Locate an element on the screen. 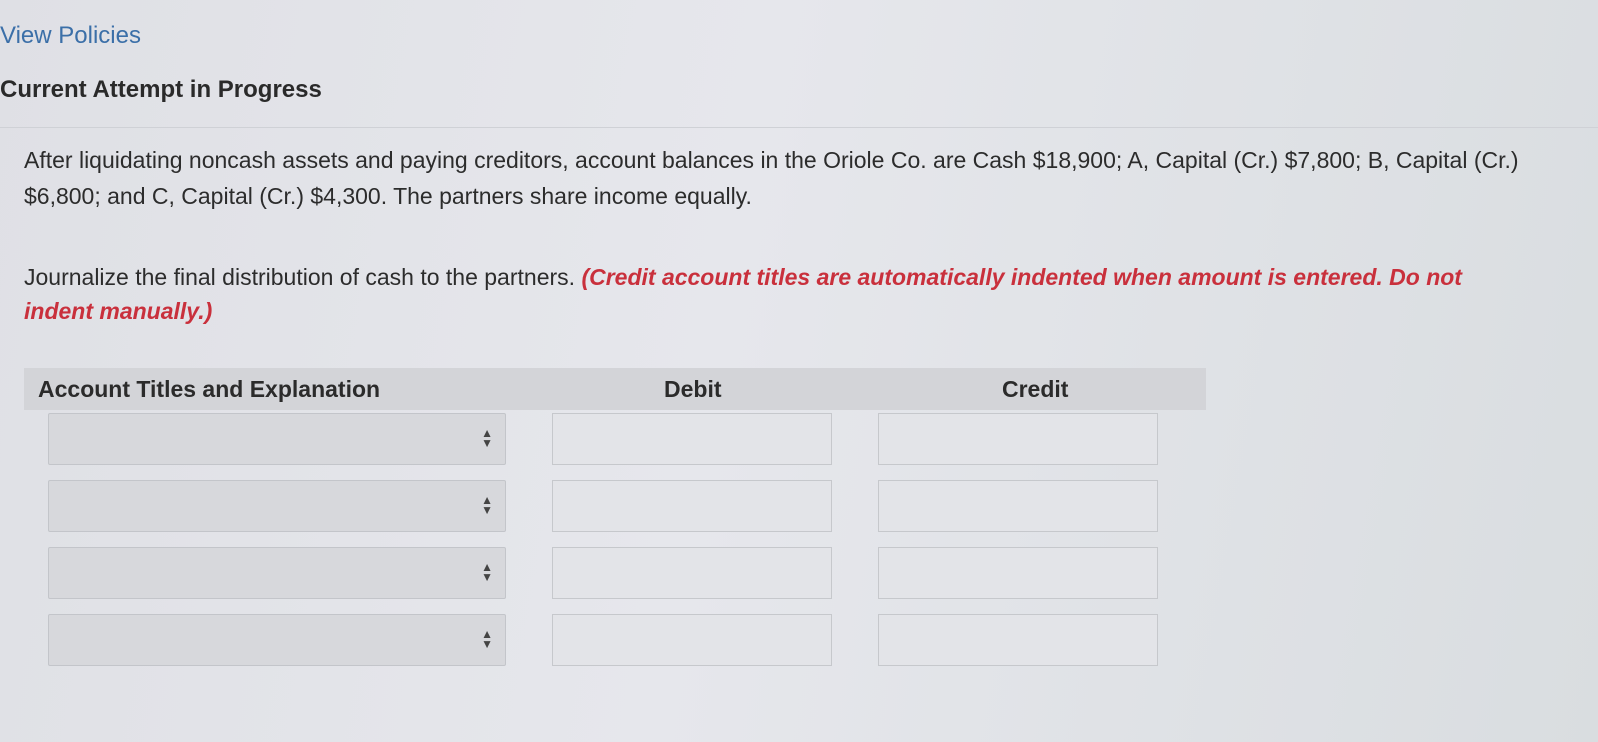 The width and height of the screenshot is (1598, 742). section-divider is located at coordinates (799, 127).